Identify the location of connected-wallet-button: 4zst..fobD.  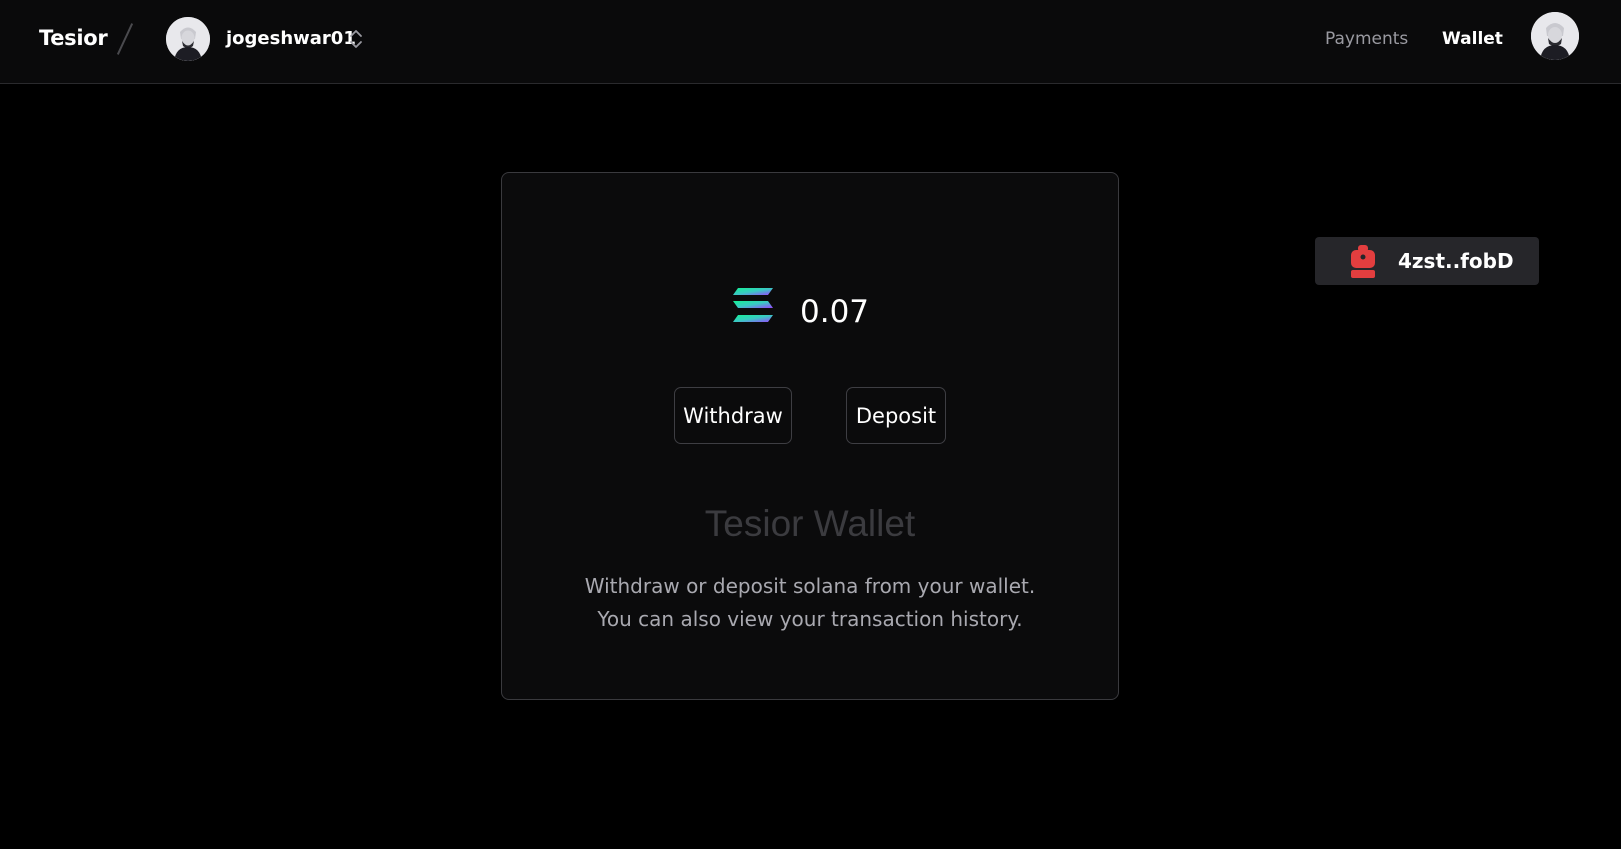
(1427, 261).